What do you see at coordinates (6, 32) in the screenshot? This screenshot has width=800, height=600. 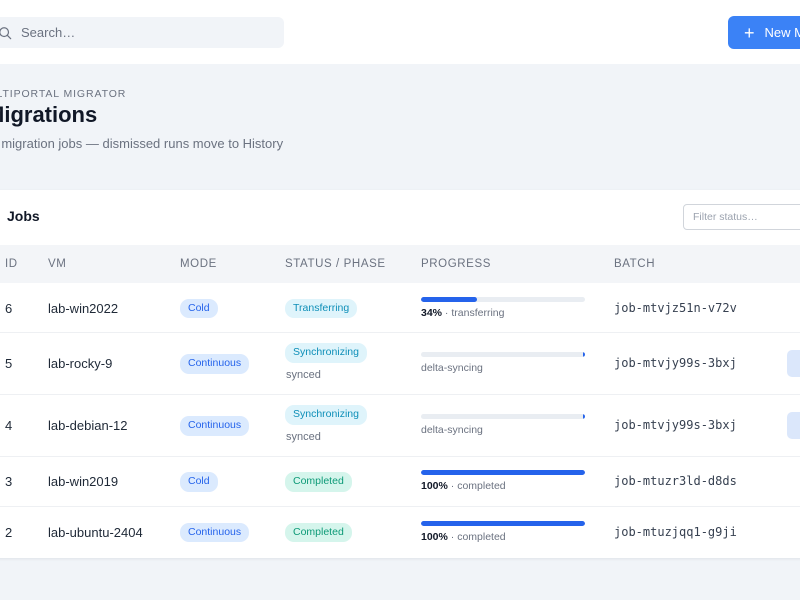 I see `search-icon` at bounding box center [6, 32].